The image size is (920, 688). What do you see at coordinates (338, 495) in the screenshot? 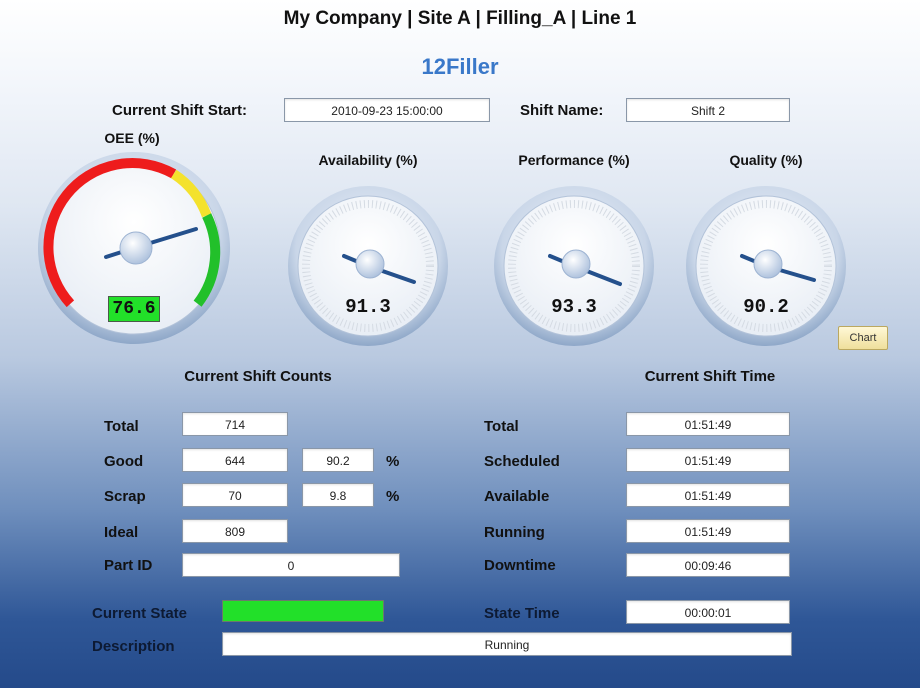
I see `count-scrap-pct-field: 9.8` at bounding box center [338, 495].